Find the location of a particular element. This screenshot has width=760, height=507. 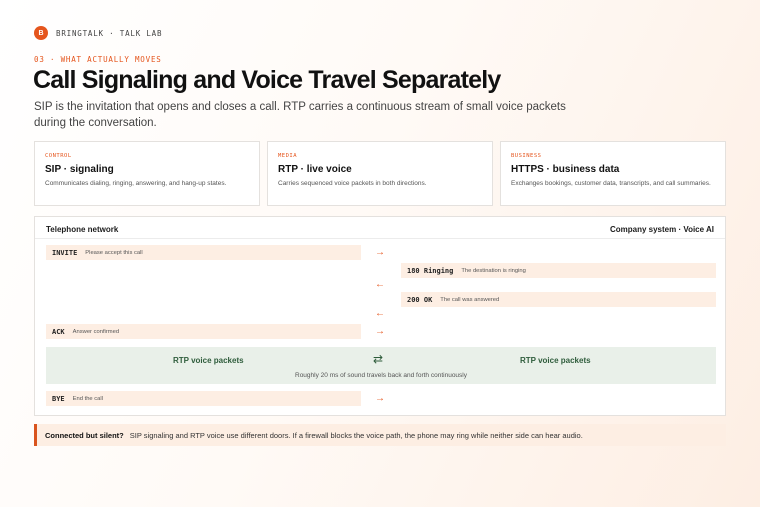

card-label: MEDIA is located at coordinates (288, 156).